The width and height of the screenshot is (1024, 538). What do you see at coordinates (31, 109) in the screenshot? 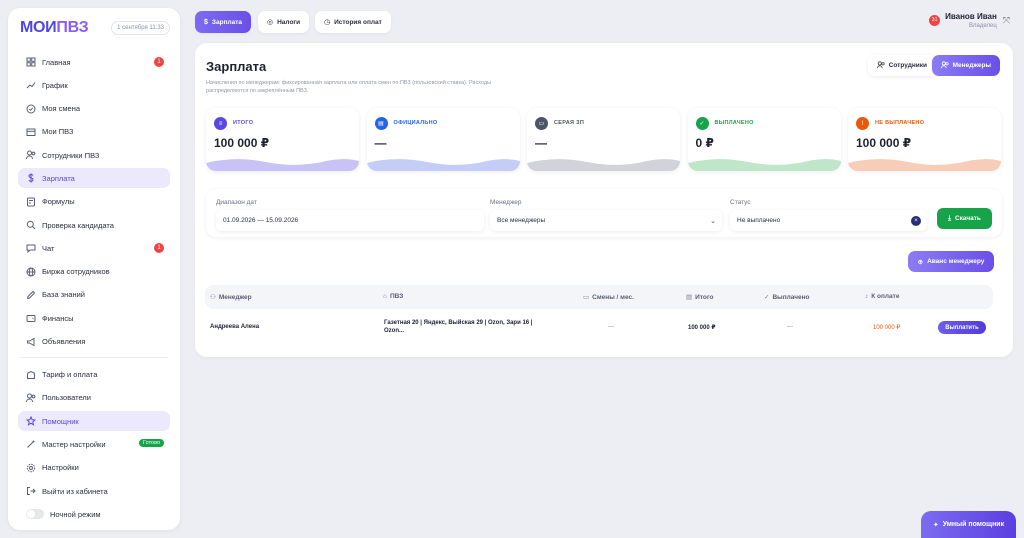
I see `check-circle-icon` at bounding box center [31, 109].